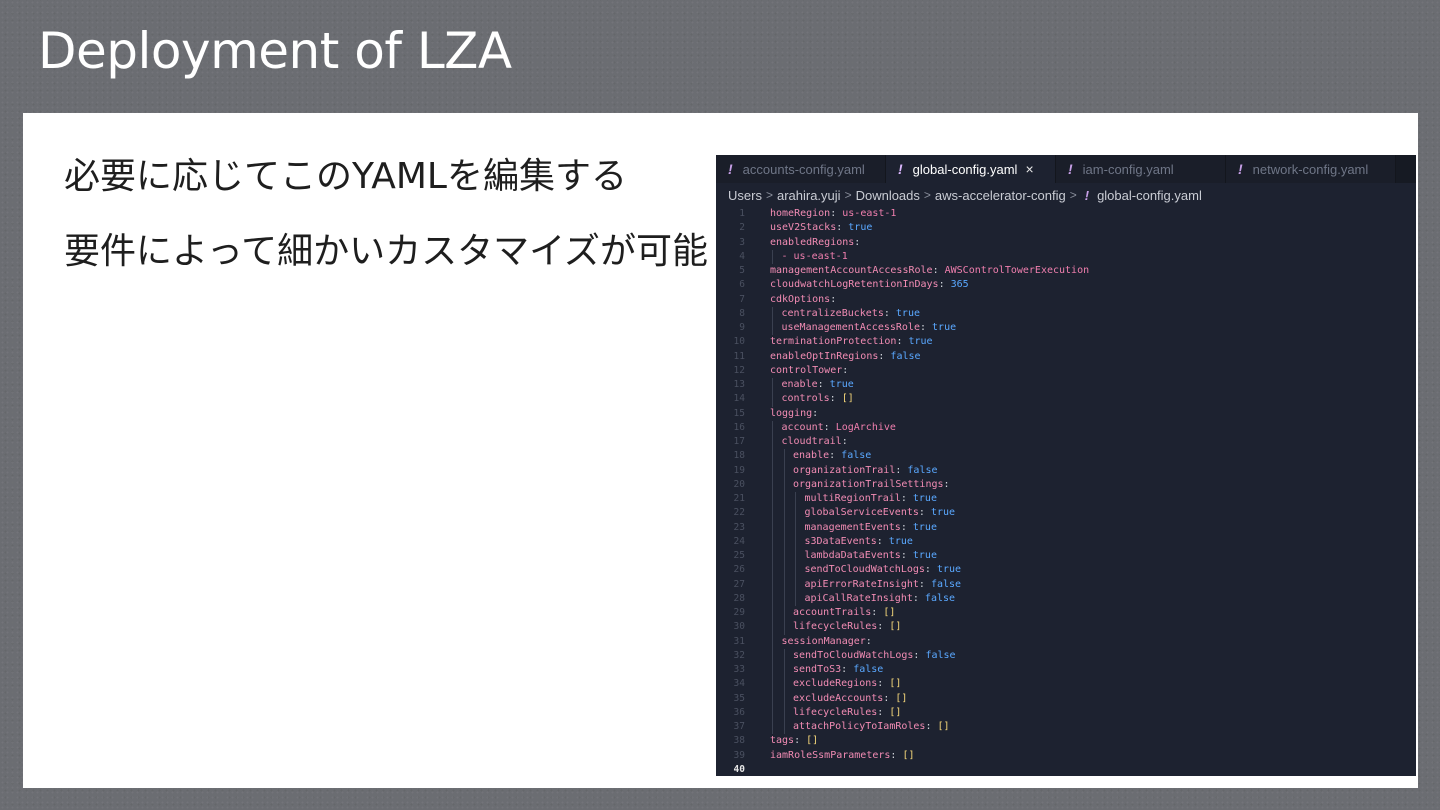 This screenshot has height=810, width=1440. I want to click on yaml-key: useV2Stacks, so click(803, 228).